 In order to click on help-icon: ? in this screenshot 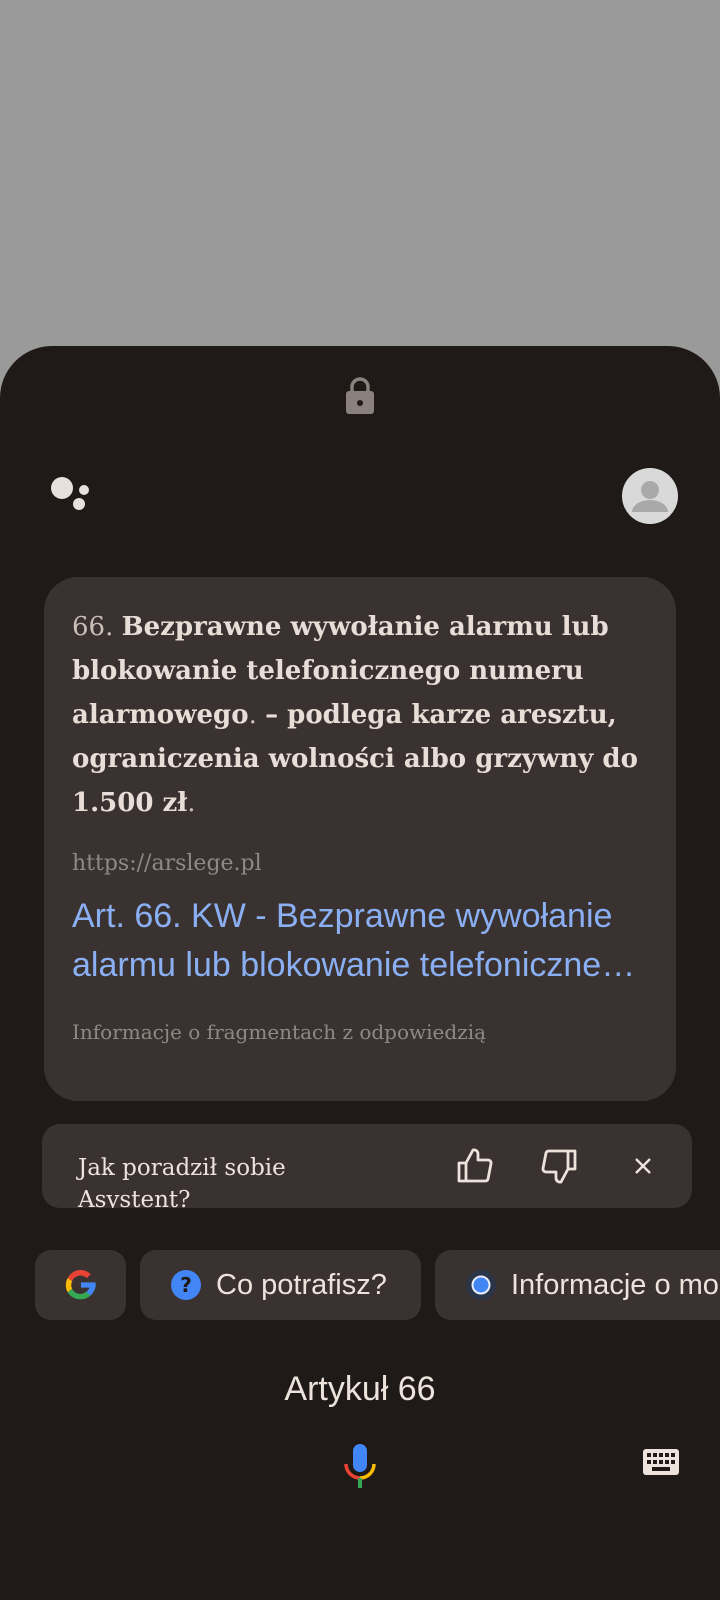, I will do `click(186, 1285)`.